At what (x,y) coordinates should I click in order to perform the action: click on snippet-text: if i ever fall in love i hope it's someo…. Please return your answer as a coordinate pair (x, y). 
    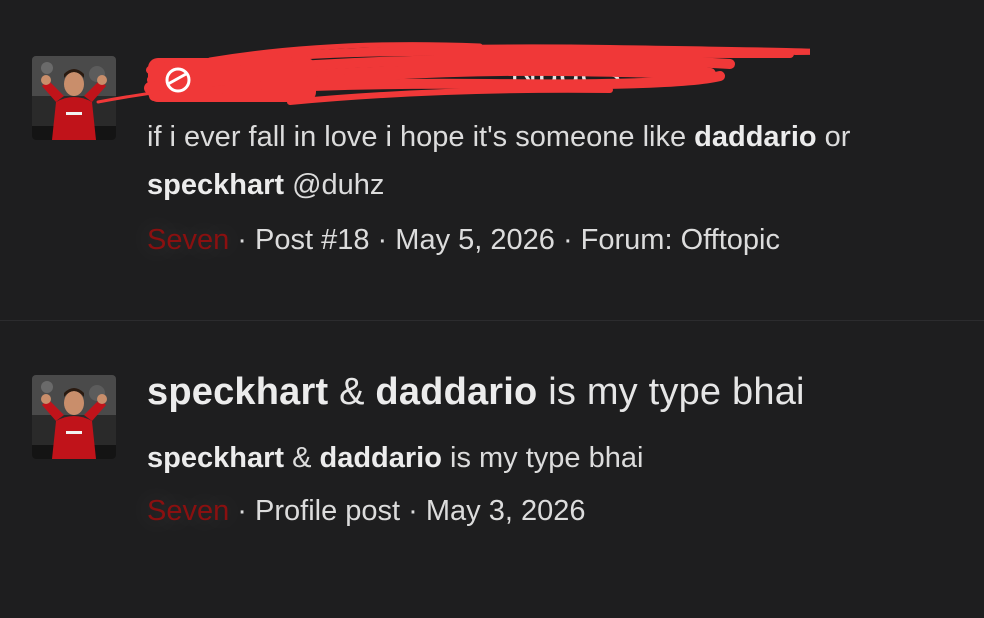
    Looking at the image, I should click on (421, 137).